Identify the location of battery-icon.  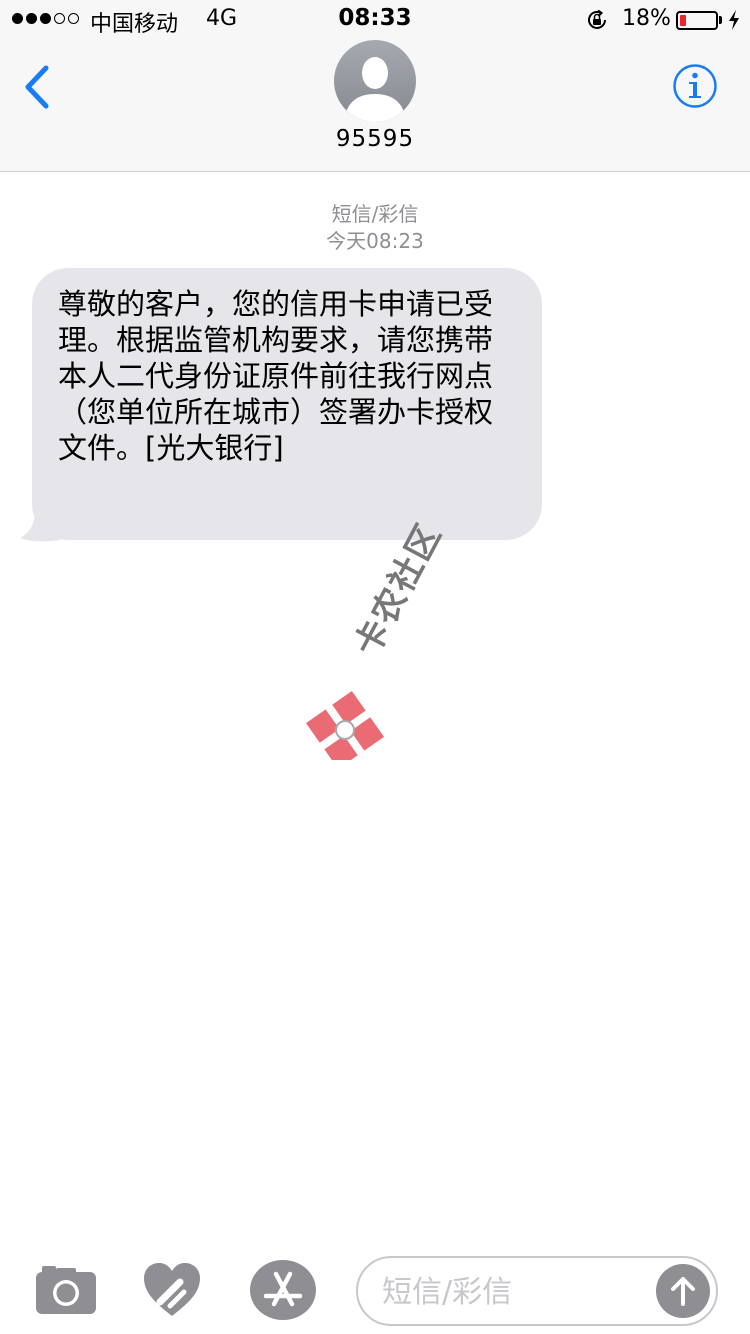
(697, 20).